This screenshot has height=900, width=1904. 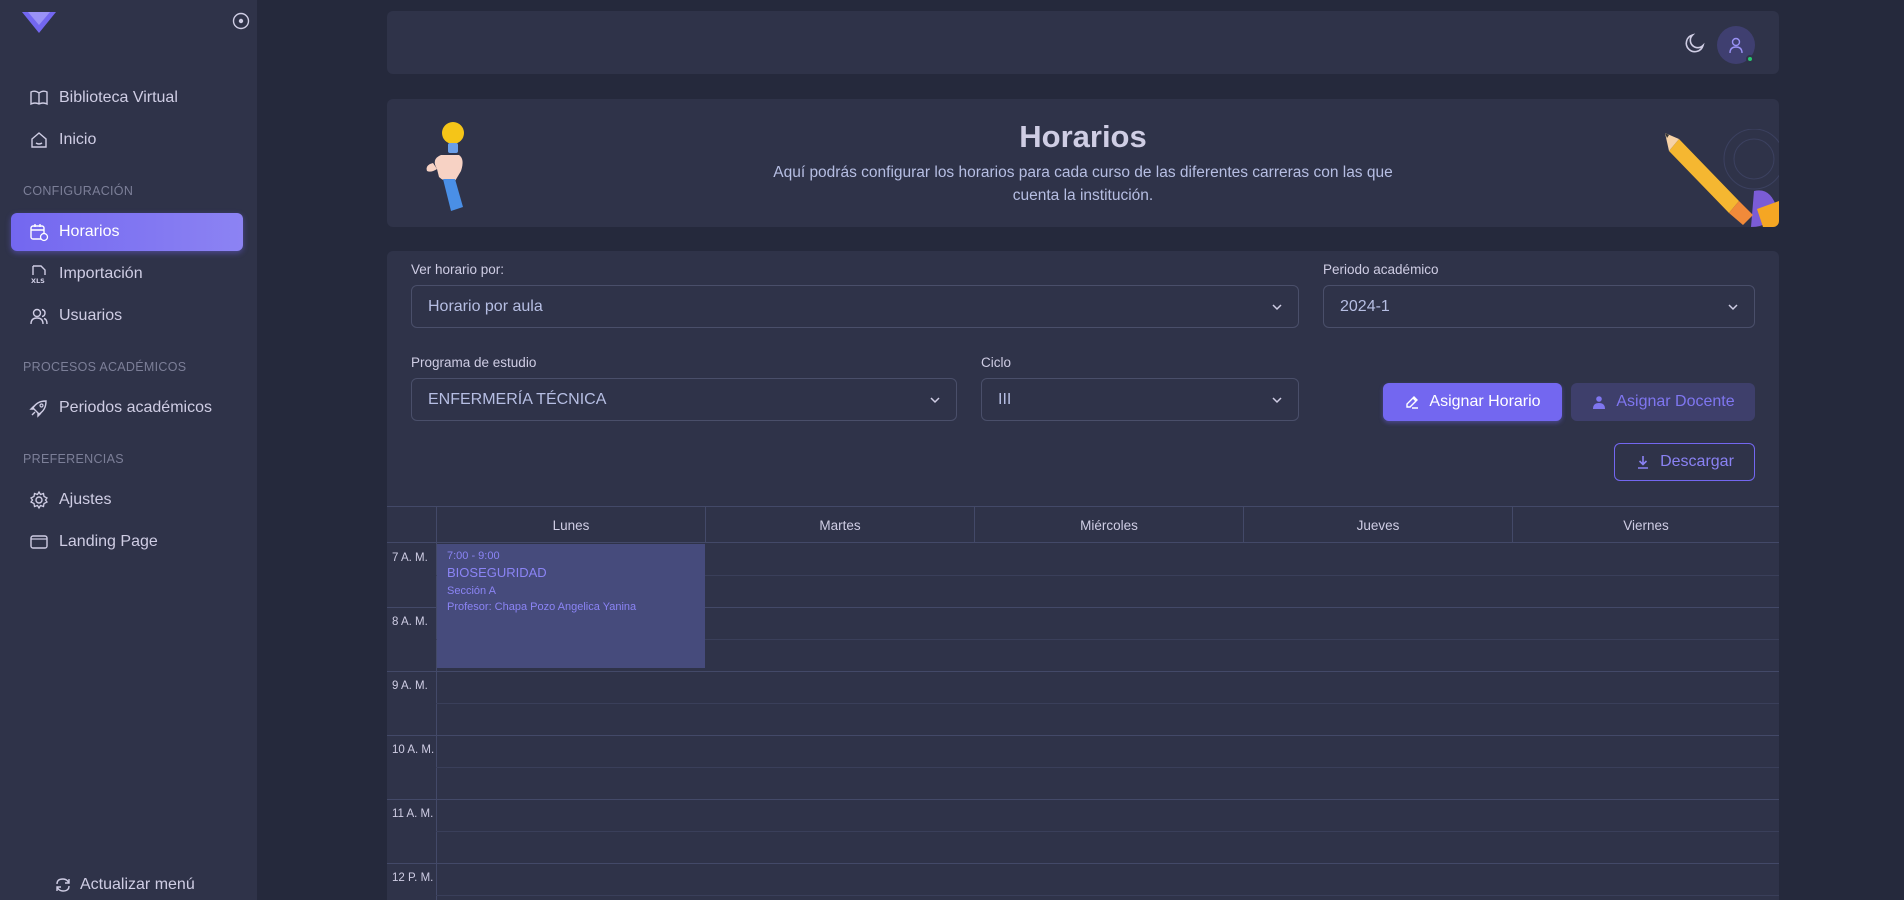 What do you see at coordinates (38, 280) in the screenshot?
I see `svg-text: XLS` at bounding box center [38, 280].